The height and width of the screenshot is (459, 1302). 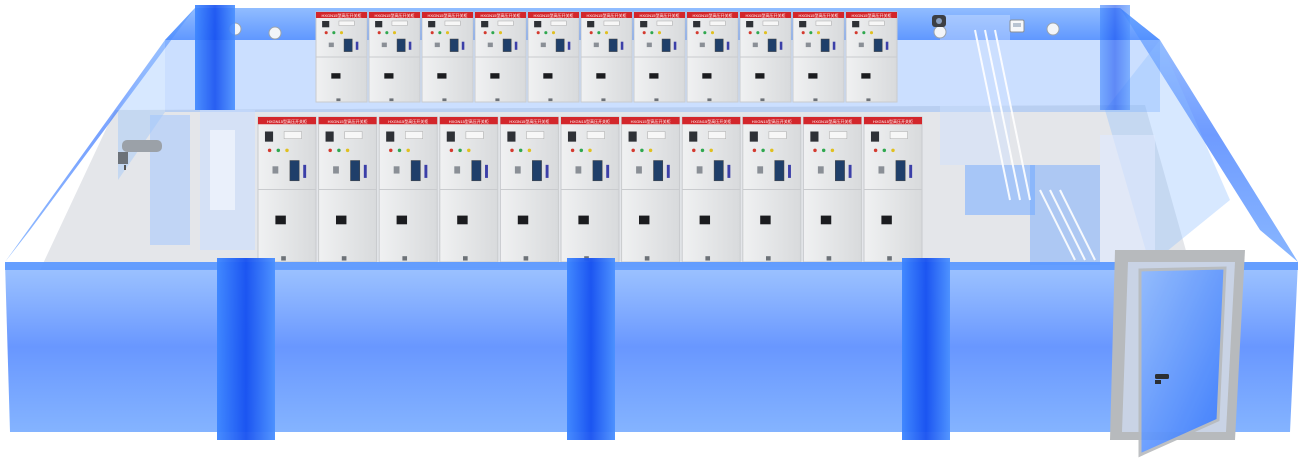 I want to click on entrance-door, so click(x=1177, y=354).